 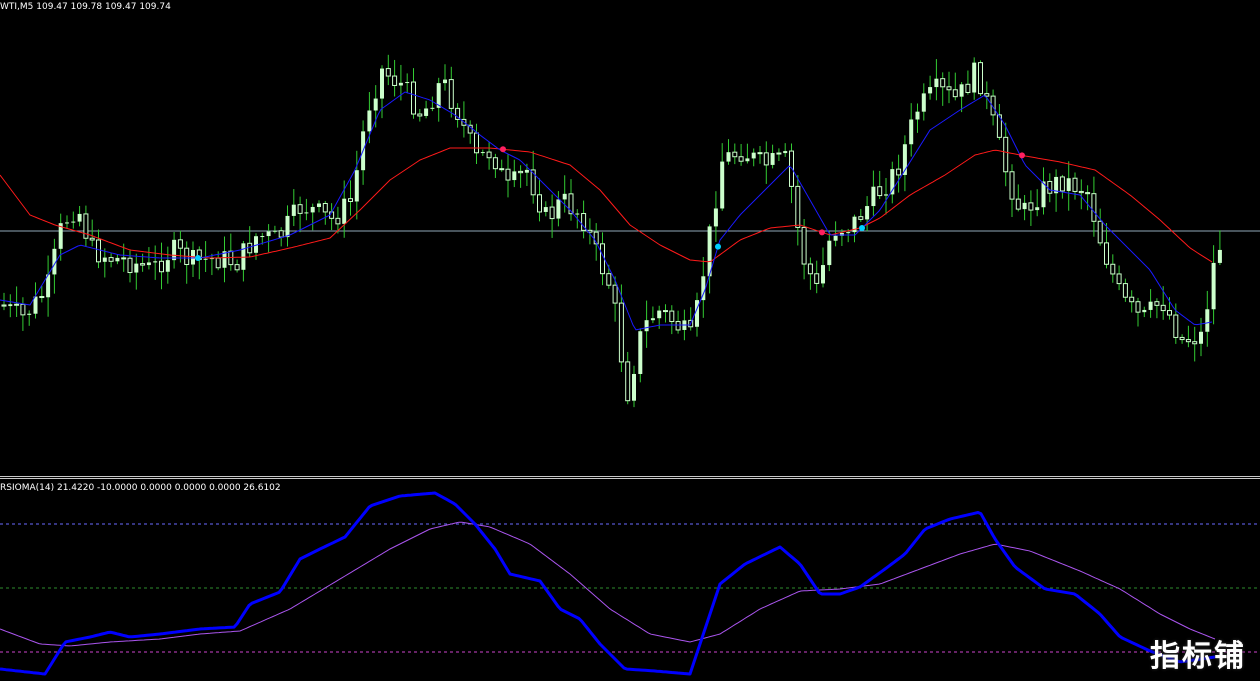 What do you see at coordinates (1022, 155) in the screenshot?
I see `cross-down-marker` at bounding box center [1022, 155].